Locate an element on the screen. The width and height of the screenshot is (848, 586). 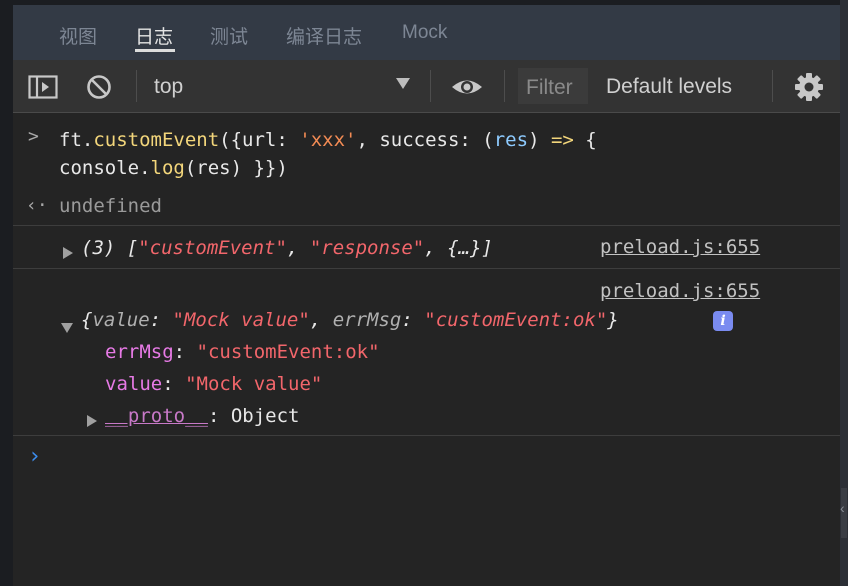
object-property: value: "Mock value" is located at coordinates (214, 384).